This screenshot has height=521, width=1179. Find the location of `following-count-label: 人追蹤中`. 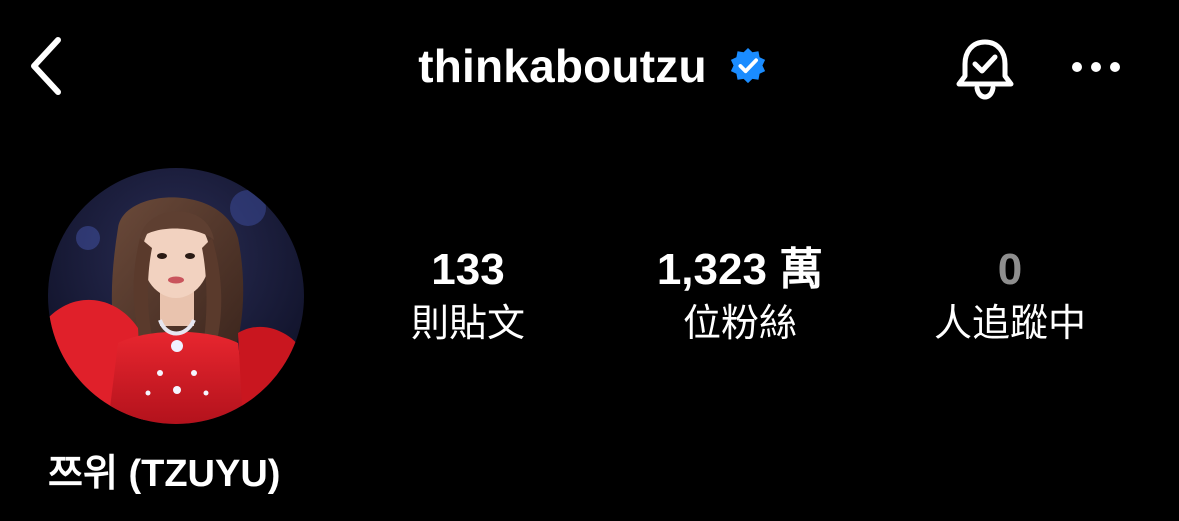

following-count-label: 人追蹤中 is located at coordinates (1009, 323).